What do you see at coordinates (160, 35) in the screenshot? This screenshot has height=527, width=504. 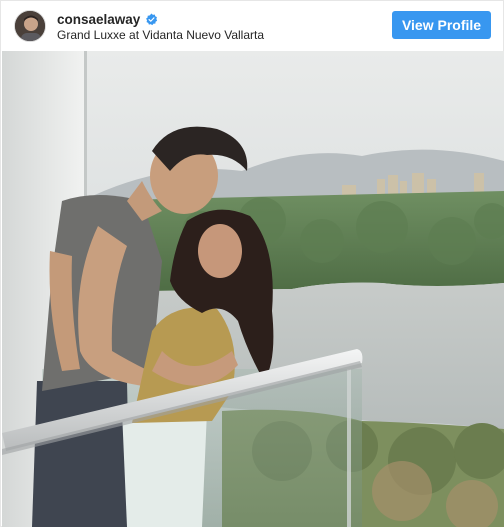 I see `location-link: Grand Luxxe at Vidanta Nuevo Vallarta` at bounding box center [160, 35].